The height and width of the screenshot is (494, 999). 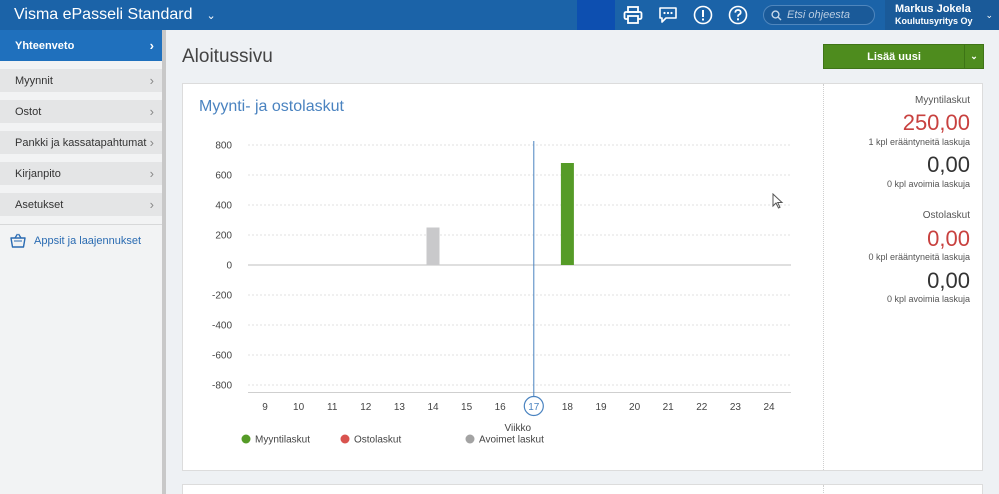 I want to click on alert-icon, so click(x=702, y=15).